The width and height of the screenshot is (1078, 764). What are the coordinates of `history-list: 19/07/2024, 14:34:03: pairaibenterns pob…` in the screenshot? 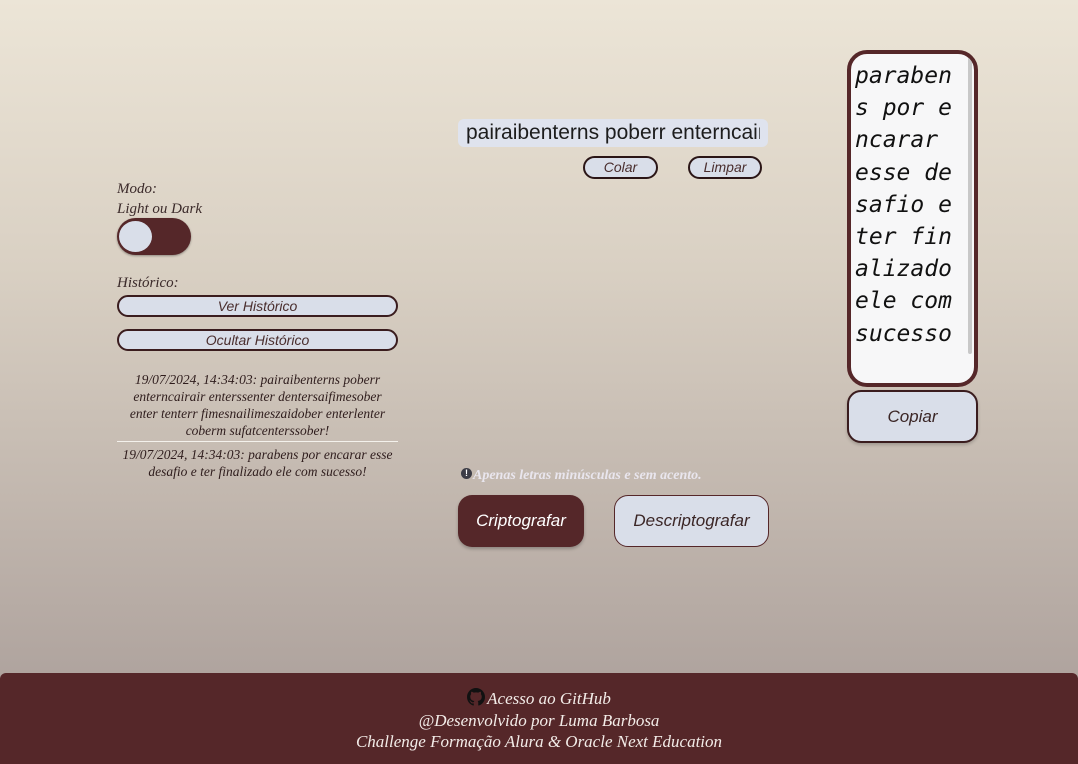 It's located at (257, 426).